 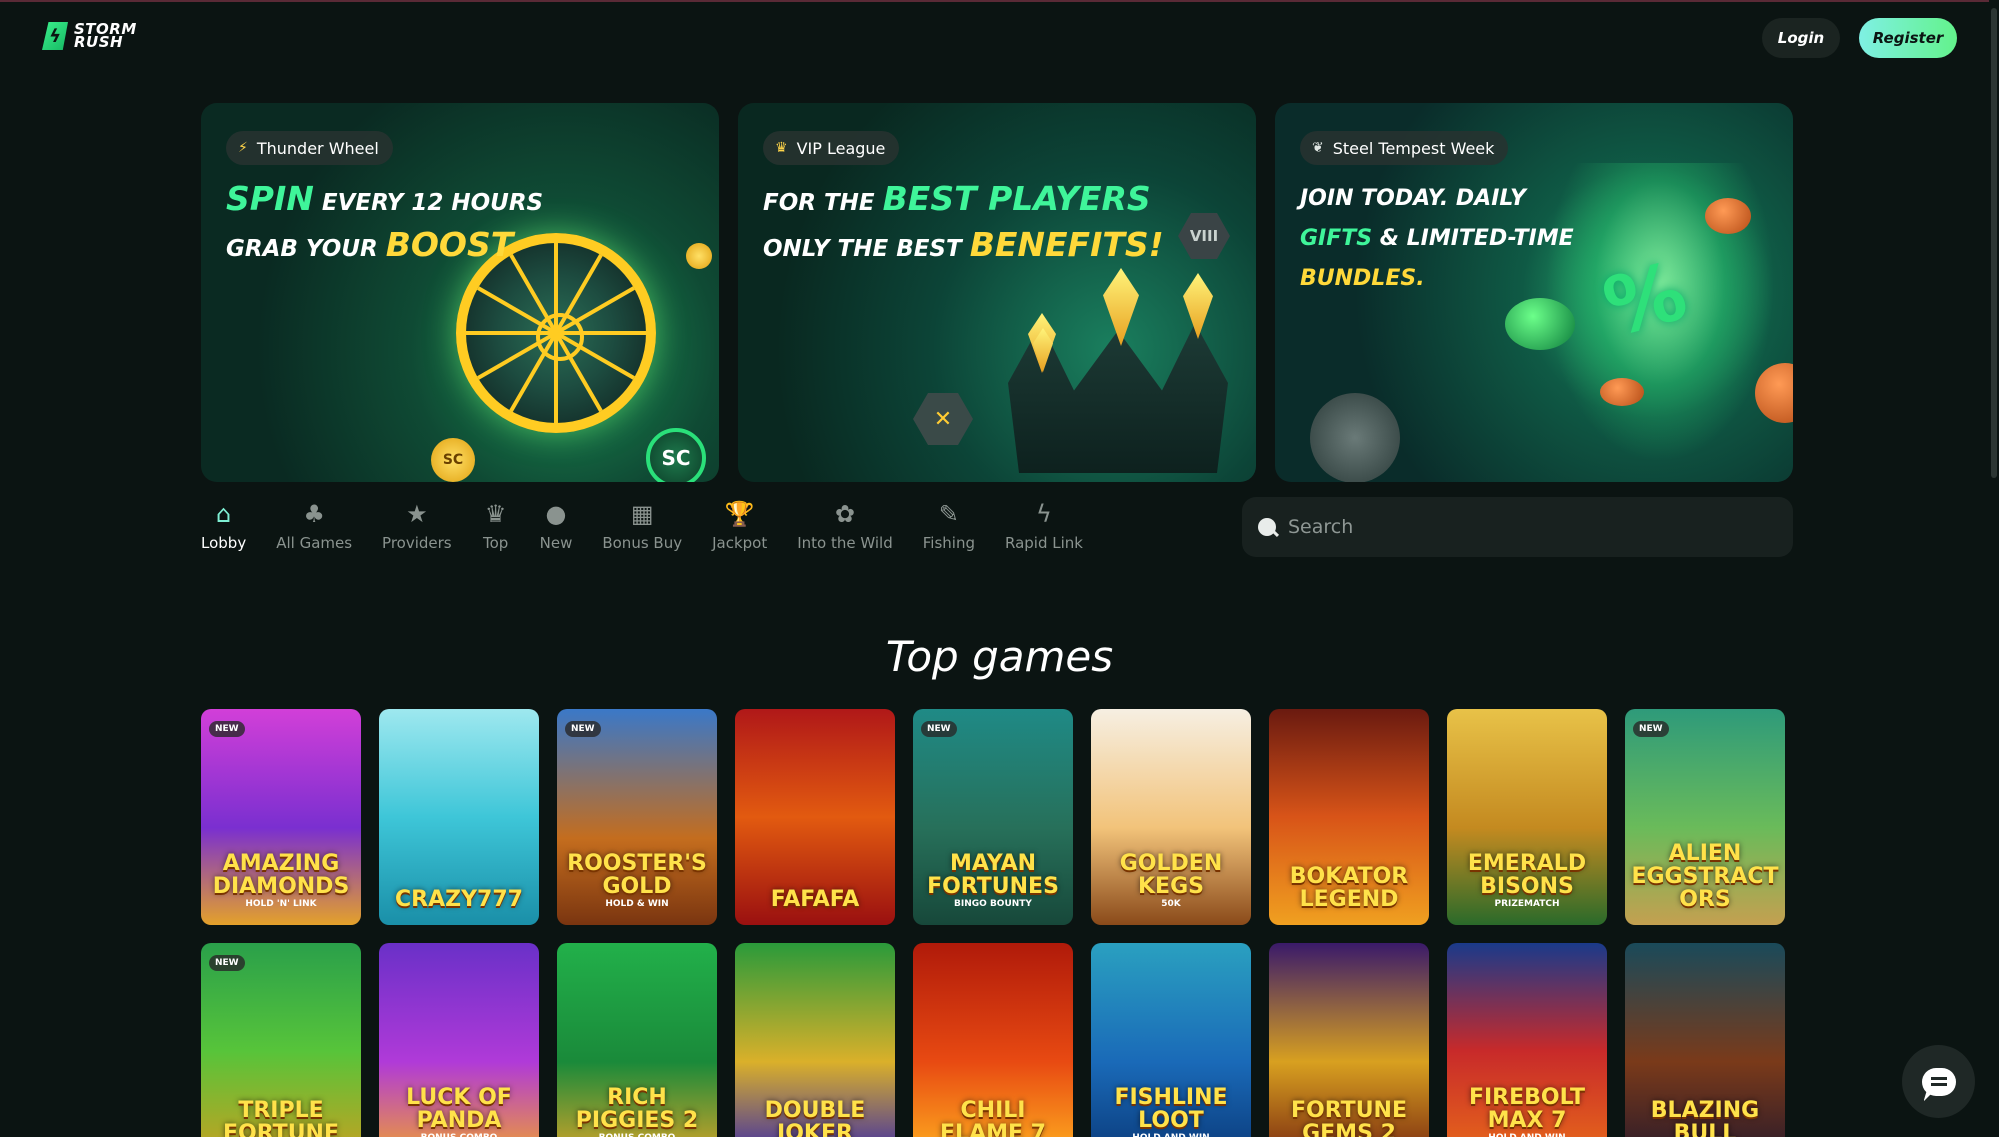 What do you see at coordinates (845, 543) in the screenshot?
I see `category-label: Into the Wild` at bounding box center [845, 543].